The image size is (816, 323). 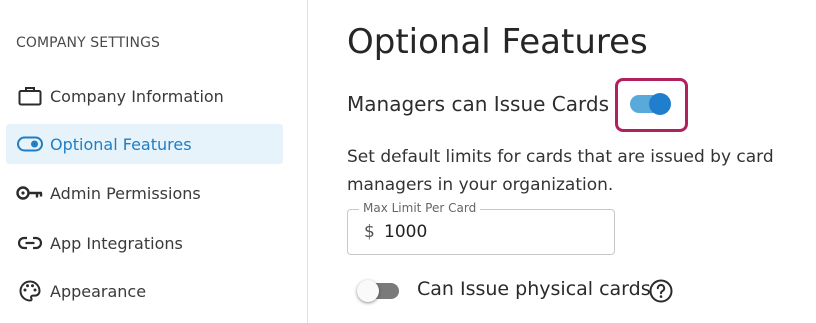 What do you see at coordinates (98, 291) in the screenshot?
I see `sidebar-item-label: Appearance` at bounding box center [98, 291].